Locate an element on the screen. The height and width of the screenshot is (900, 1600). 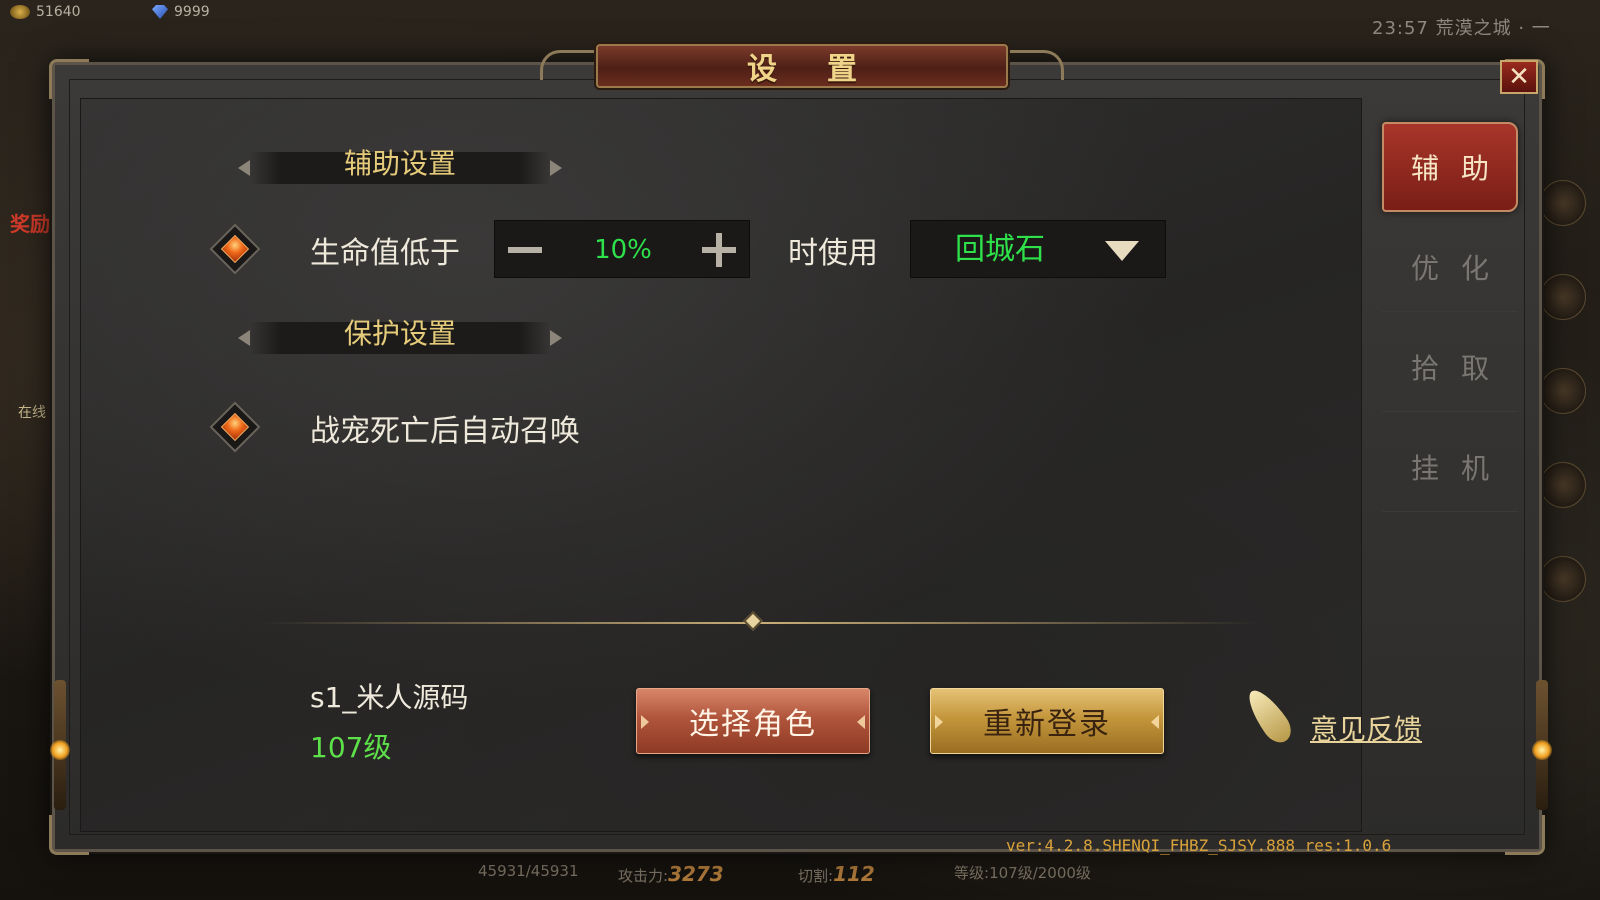
assist-section-header: 辅助设置 is located at coordinates (400, 165).